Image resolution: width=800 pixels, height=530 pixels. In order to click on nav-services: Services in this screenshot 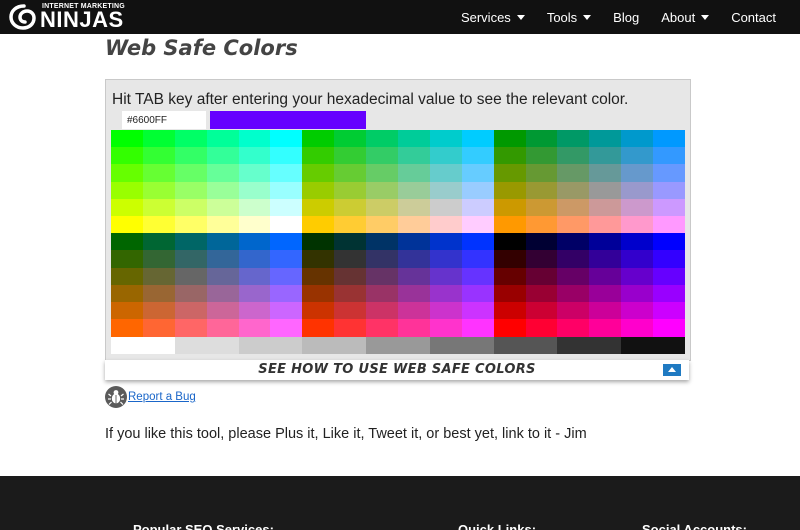, I will do `click(493, 17)`.